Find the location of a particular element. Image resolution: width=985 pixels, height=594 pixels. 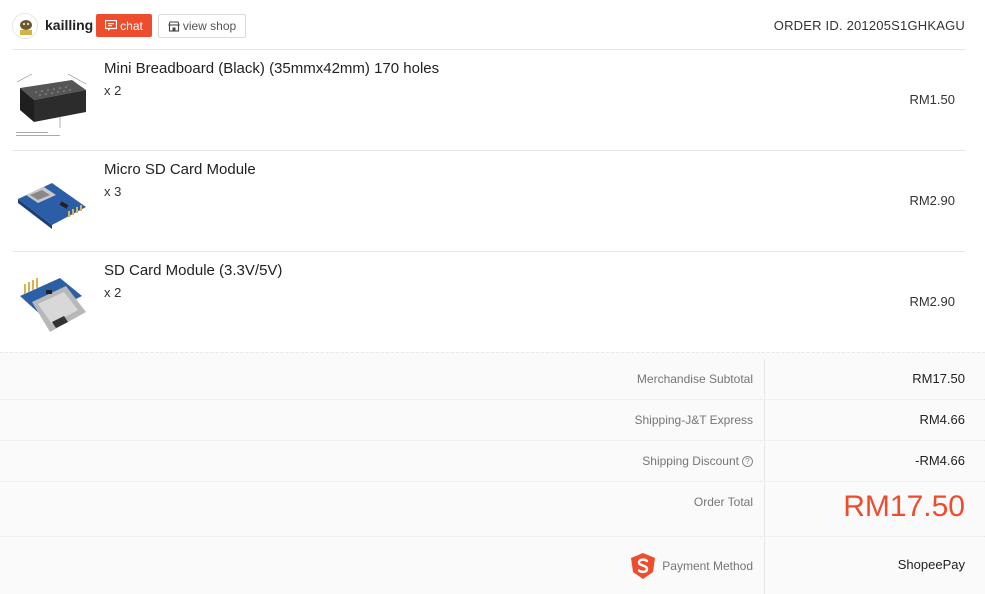

chat-icon is located at coordinates (111, 25).